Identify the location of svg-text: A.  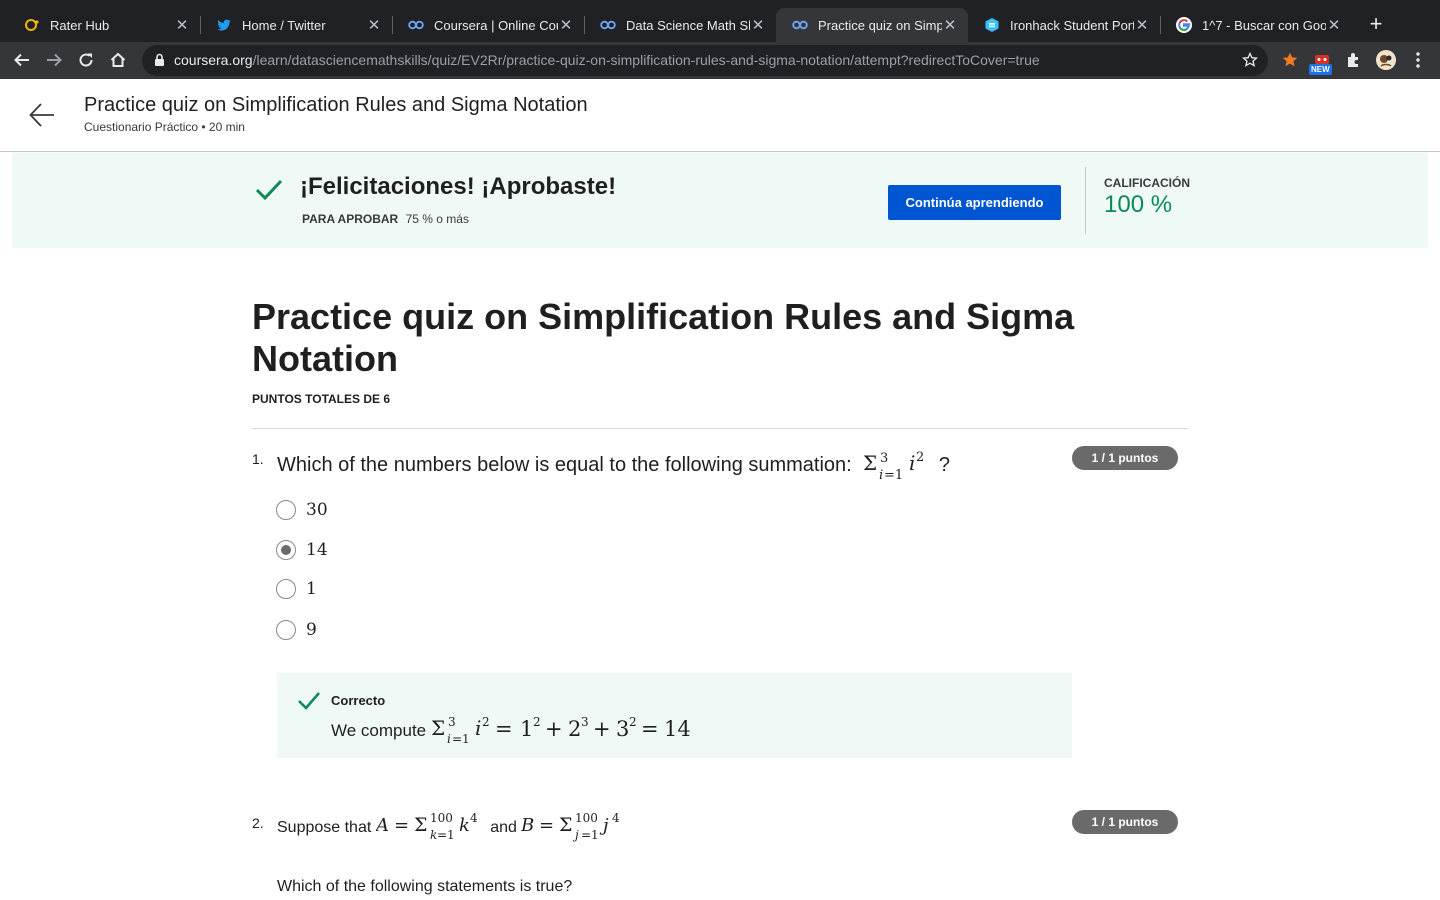
(382, 825).